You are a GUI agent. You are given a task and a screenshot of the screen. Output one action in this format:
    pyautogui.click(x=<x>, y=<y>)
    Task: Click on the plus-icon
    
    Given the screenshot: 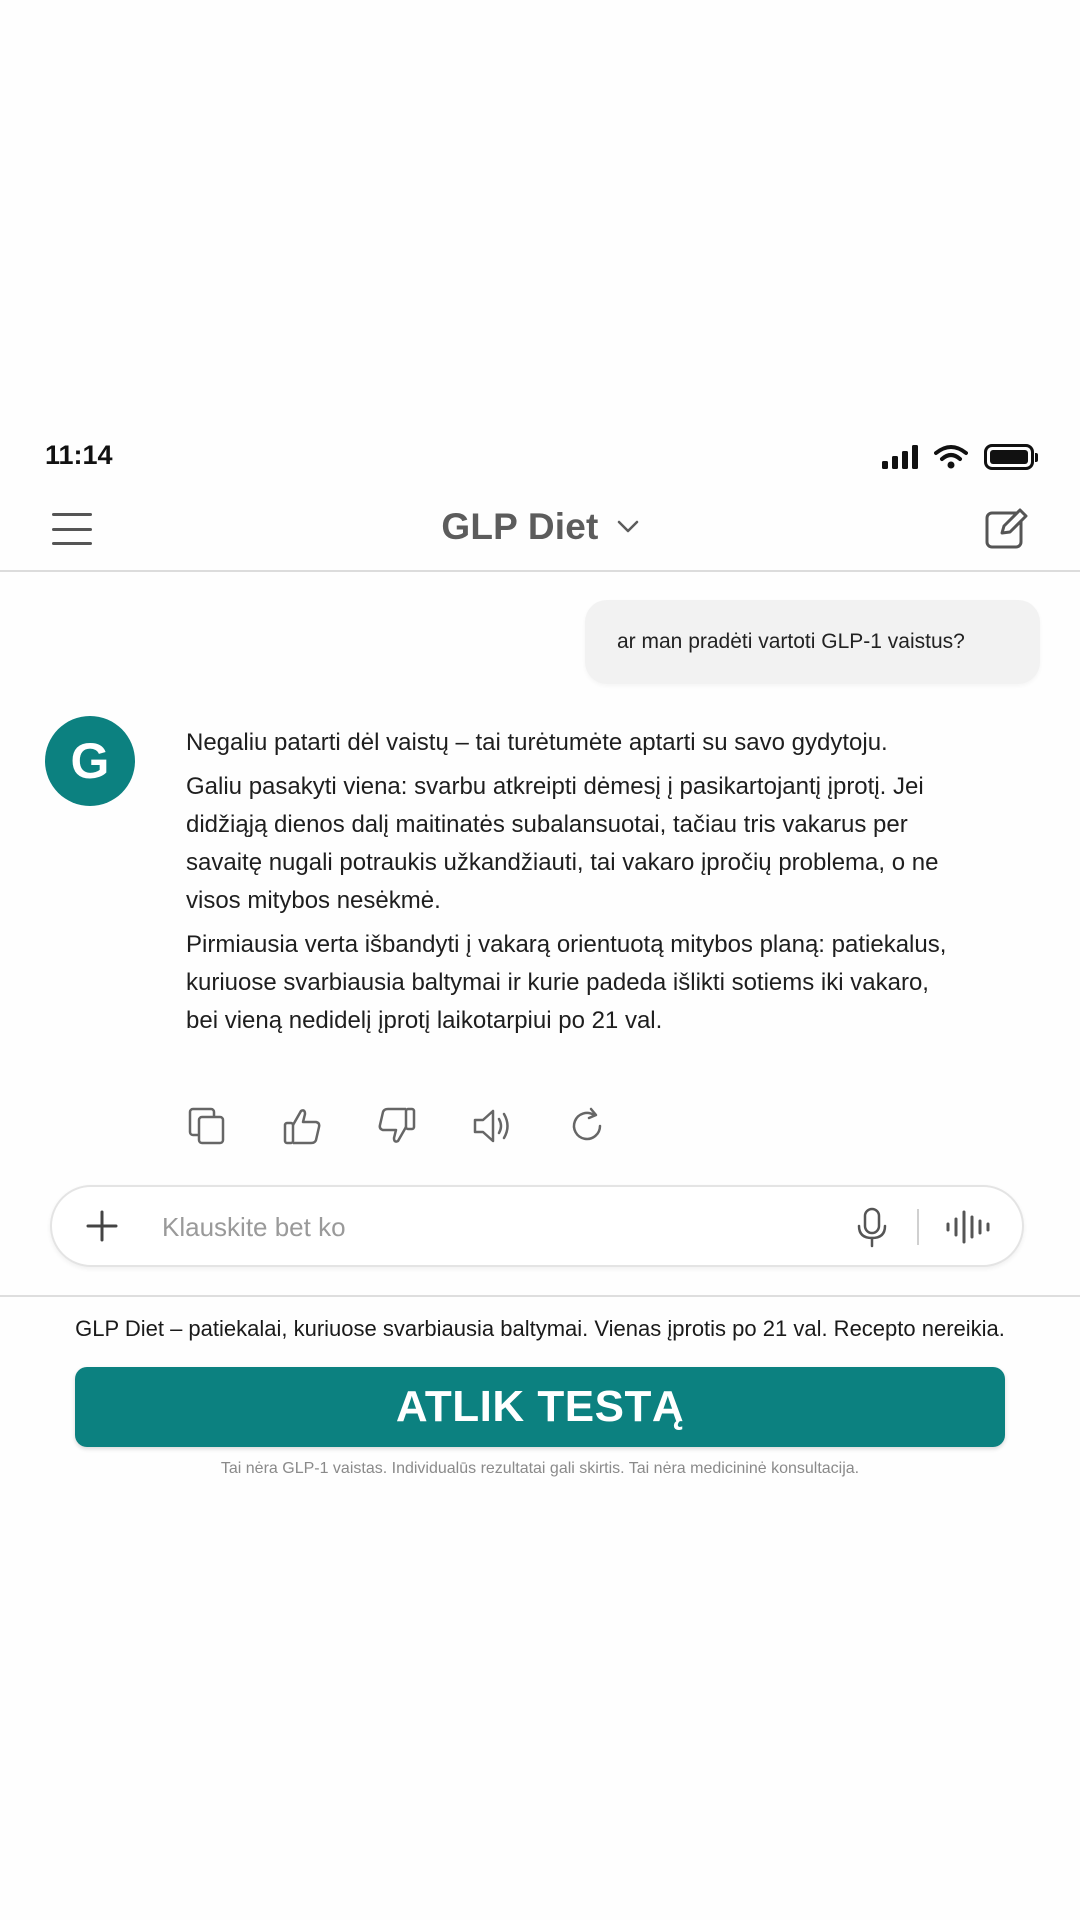 What is the action you would take?
    pyautogui.click(x=102, y=1226)
    